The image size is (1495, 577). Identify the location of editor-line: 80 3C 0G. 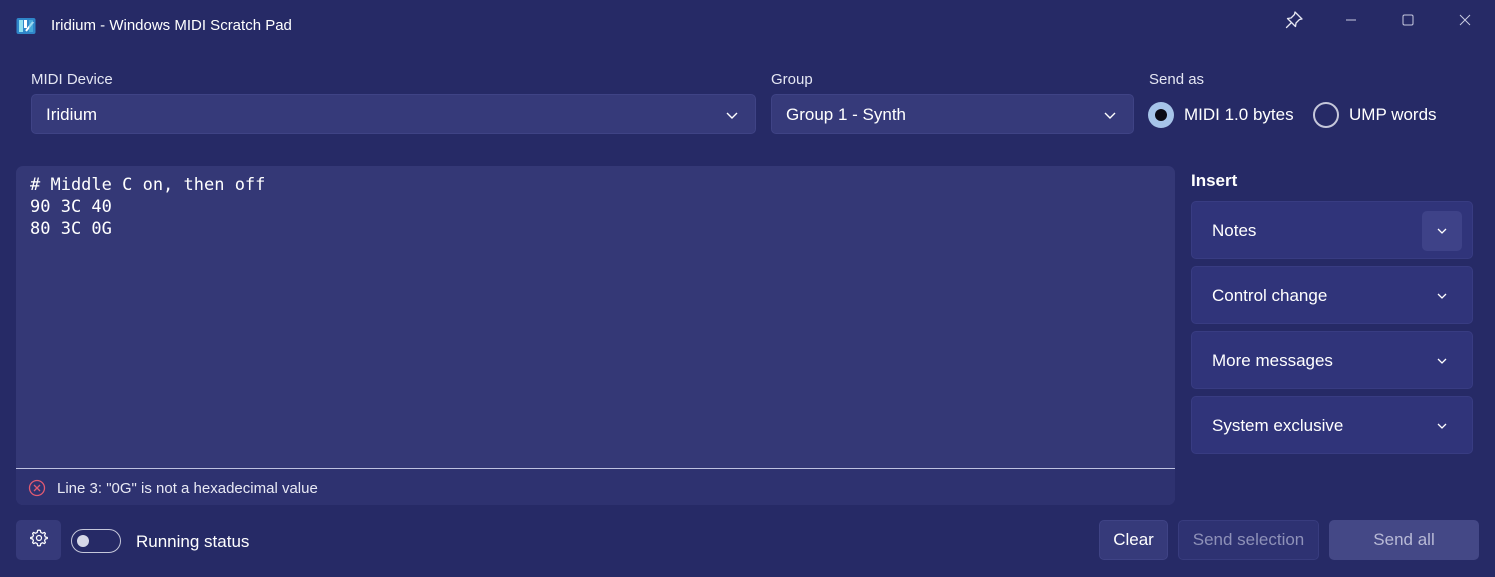
(71, 229).